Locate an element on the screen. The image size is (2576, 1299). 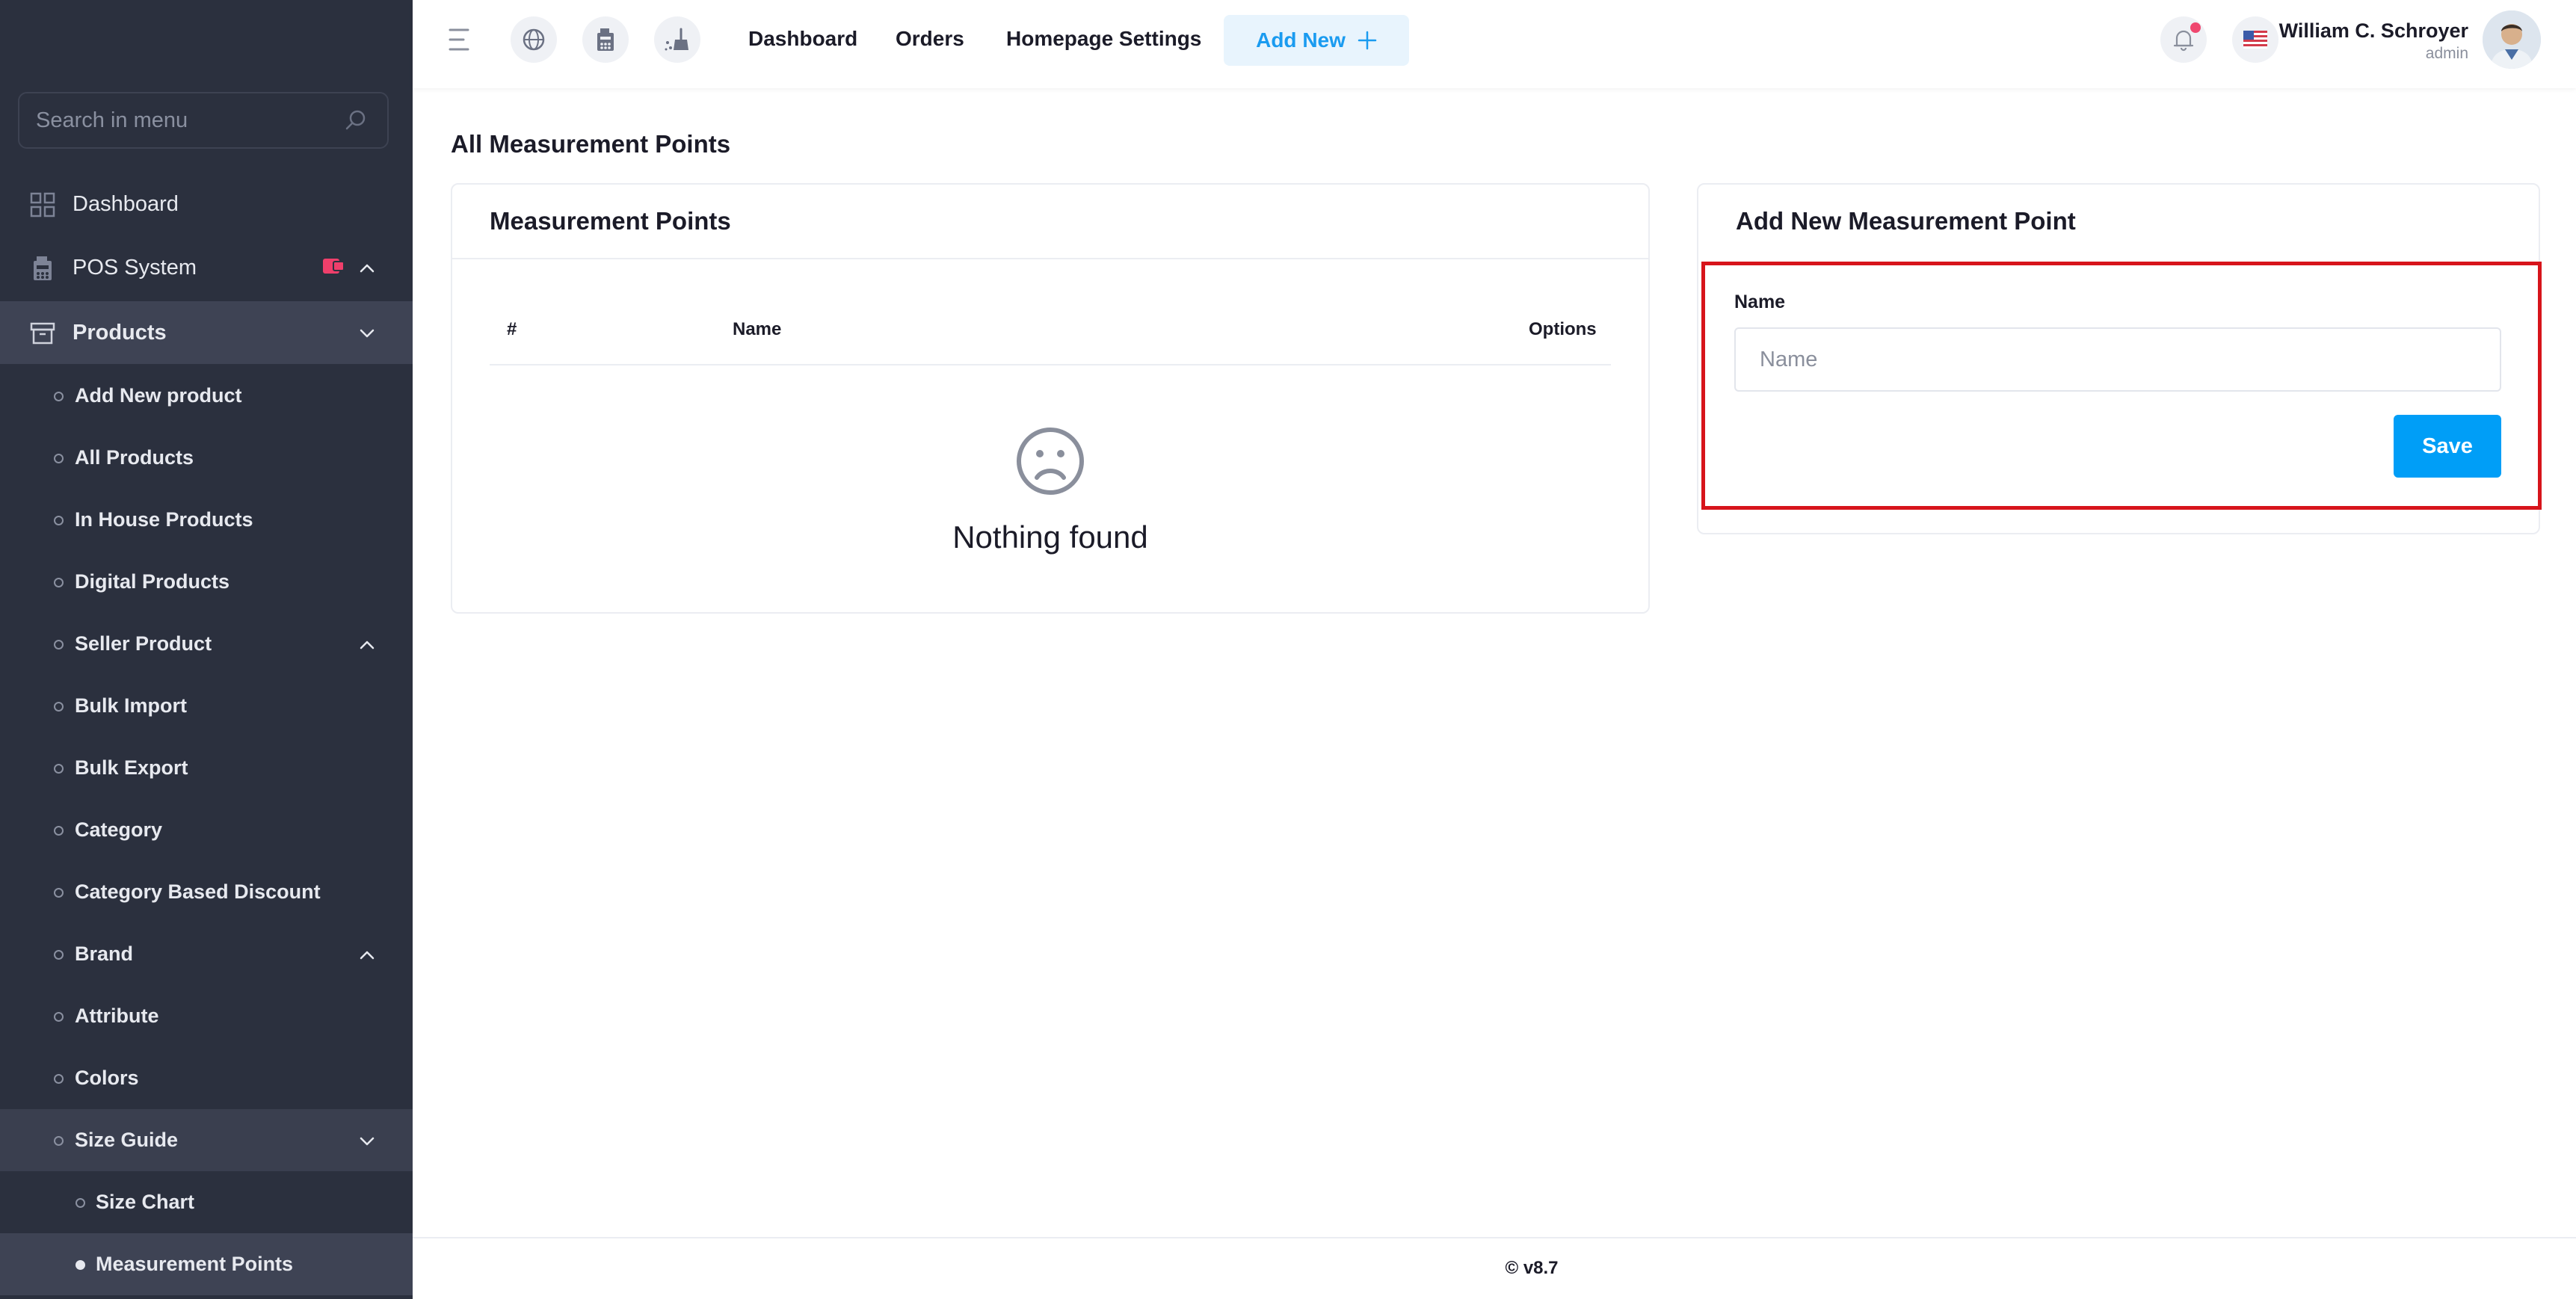
website-button is located at coordinates (534, 39).